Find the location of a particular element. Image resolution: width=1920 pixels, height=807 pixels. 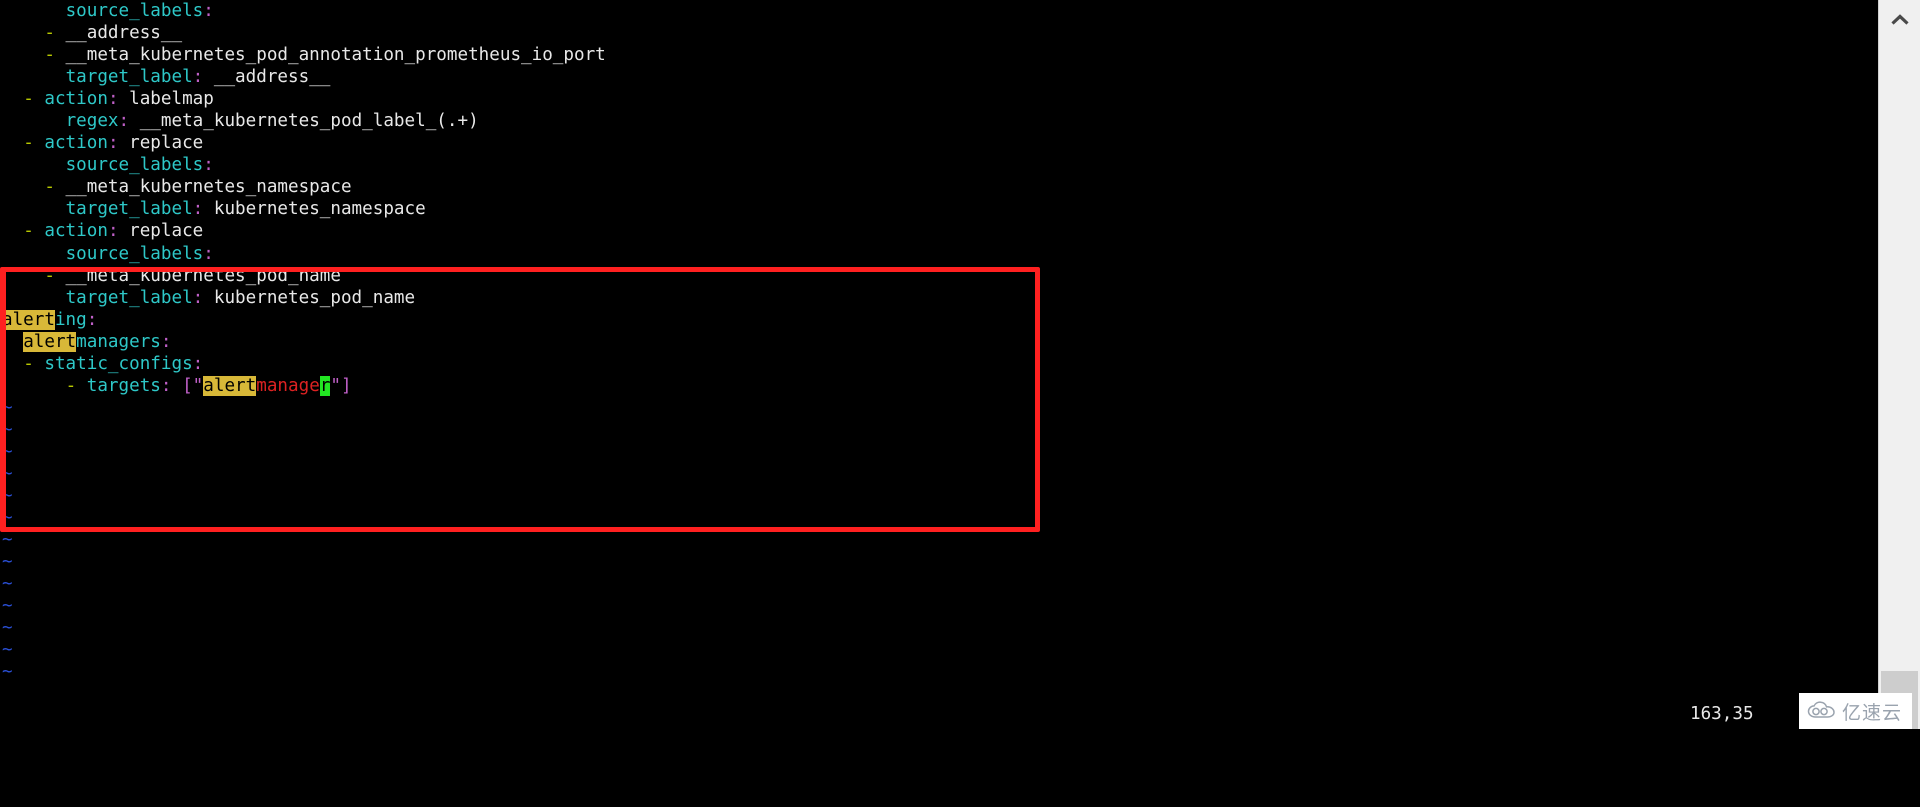

code-token: __meta_kubernetes_pod_name is located at coordinates (197, 275).